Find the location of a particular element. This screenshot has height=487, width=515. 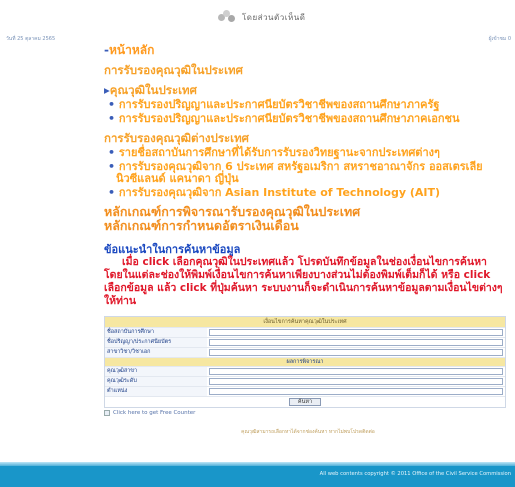

institution-input is located at coordinates (356, 332).